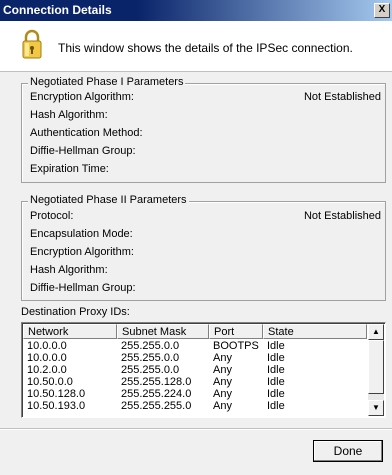  I want to click on cell-subnet-mask: 255.255.255.0, so click(156, 406).